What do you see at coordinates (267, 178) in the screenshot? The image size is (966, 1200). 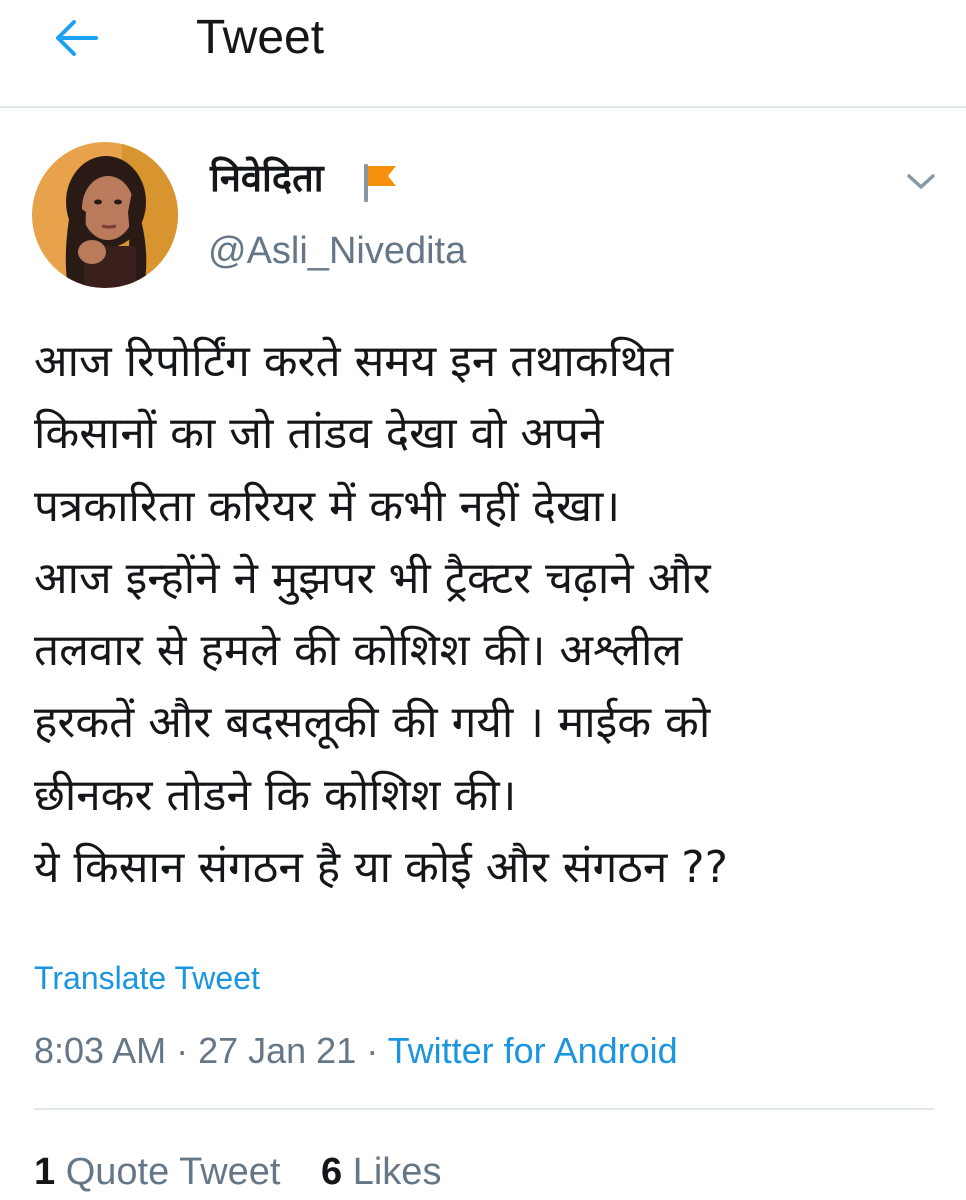 I see `display-name: निवेदिता` at bounding box center [267, 178].